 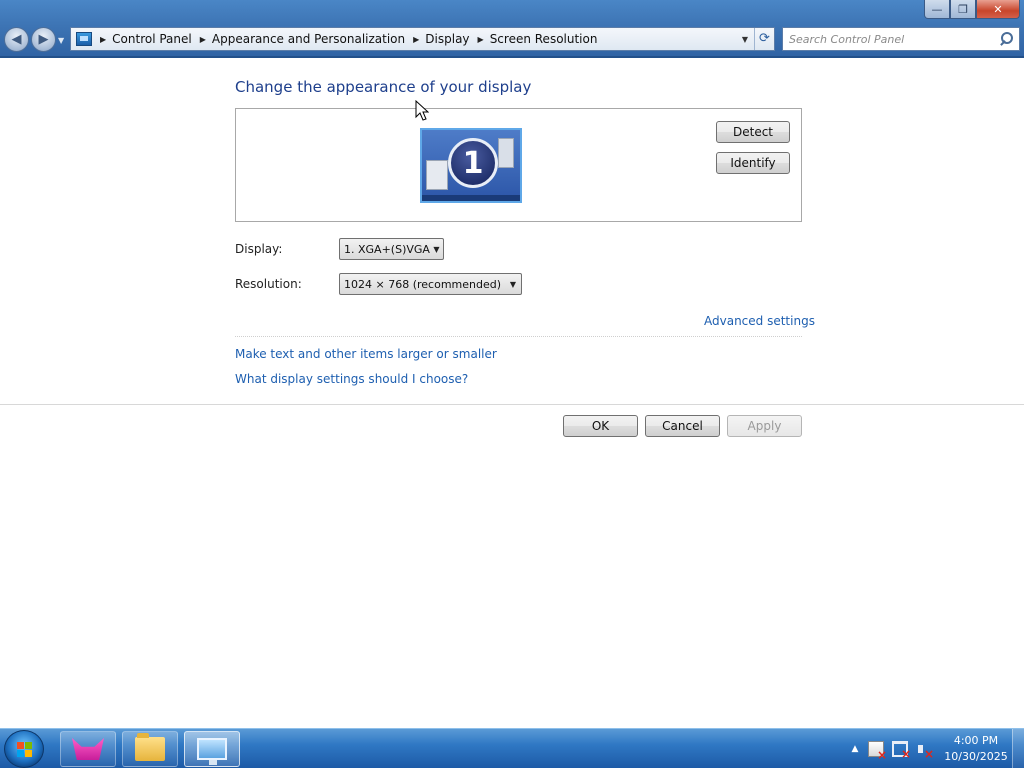 What do you see at coordinates (998, 9) in the screenshot?
I see `close-button: ✕` at bounding box center [998, 9].